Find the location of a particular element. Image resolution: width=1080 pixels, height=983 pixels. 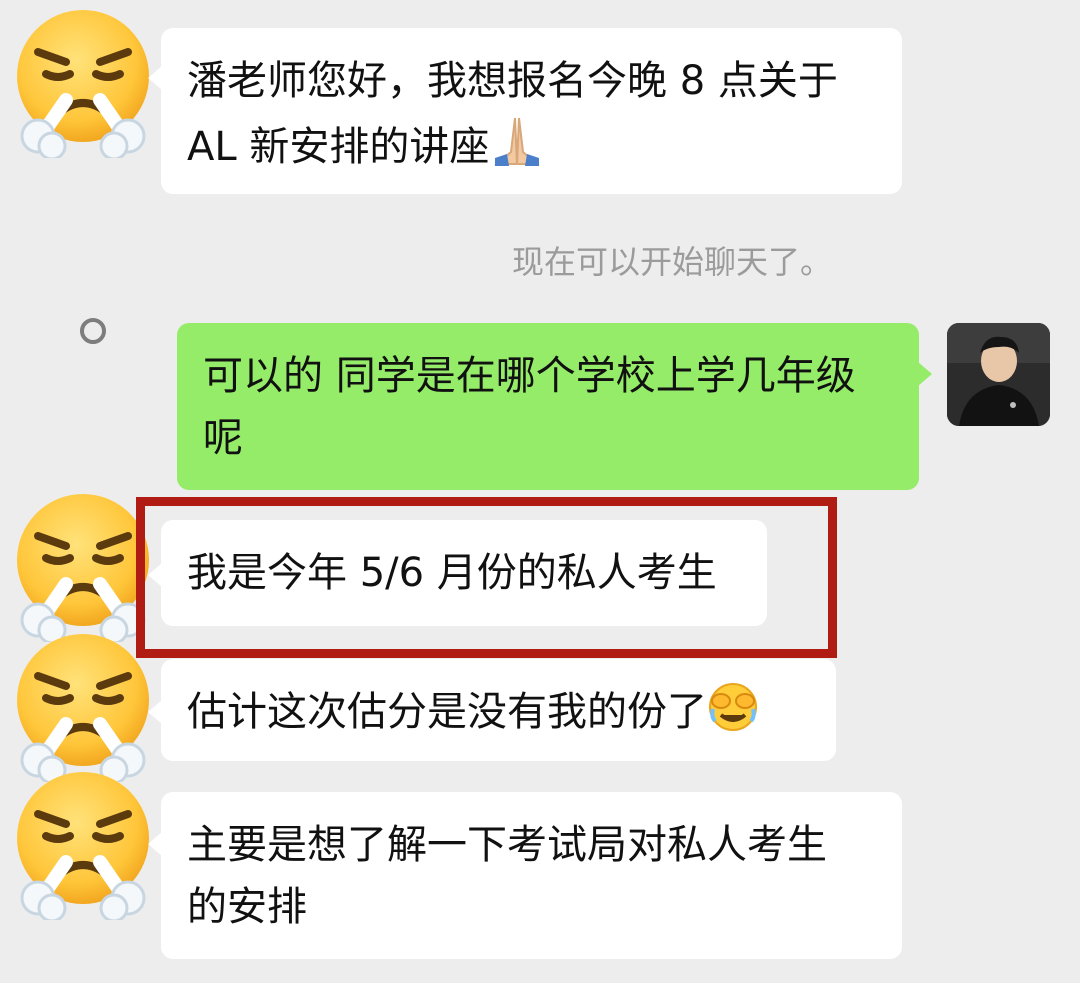

system-message: 现在可以开始聊天了。 is located at coordinates (672, 262).